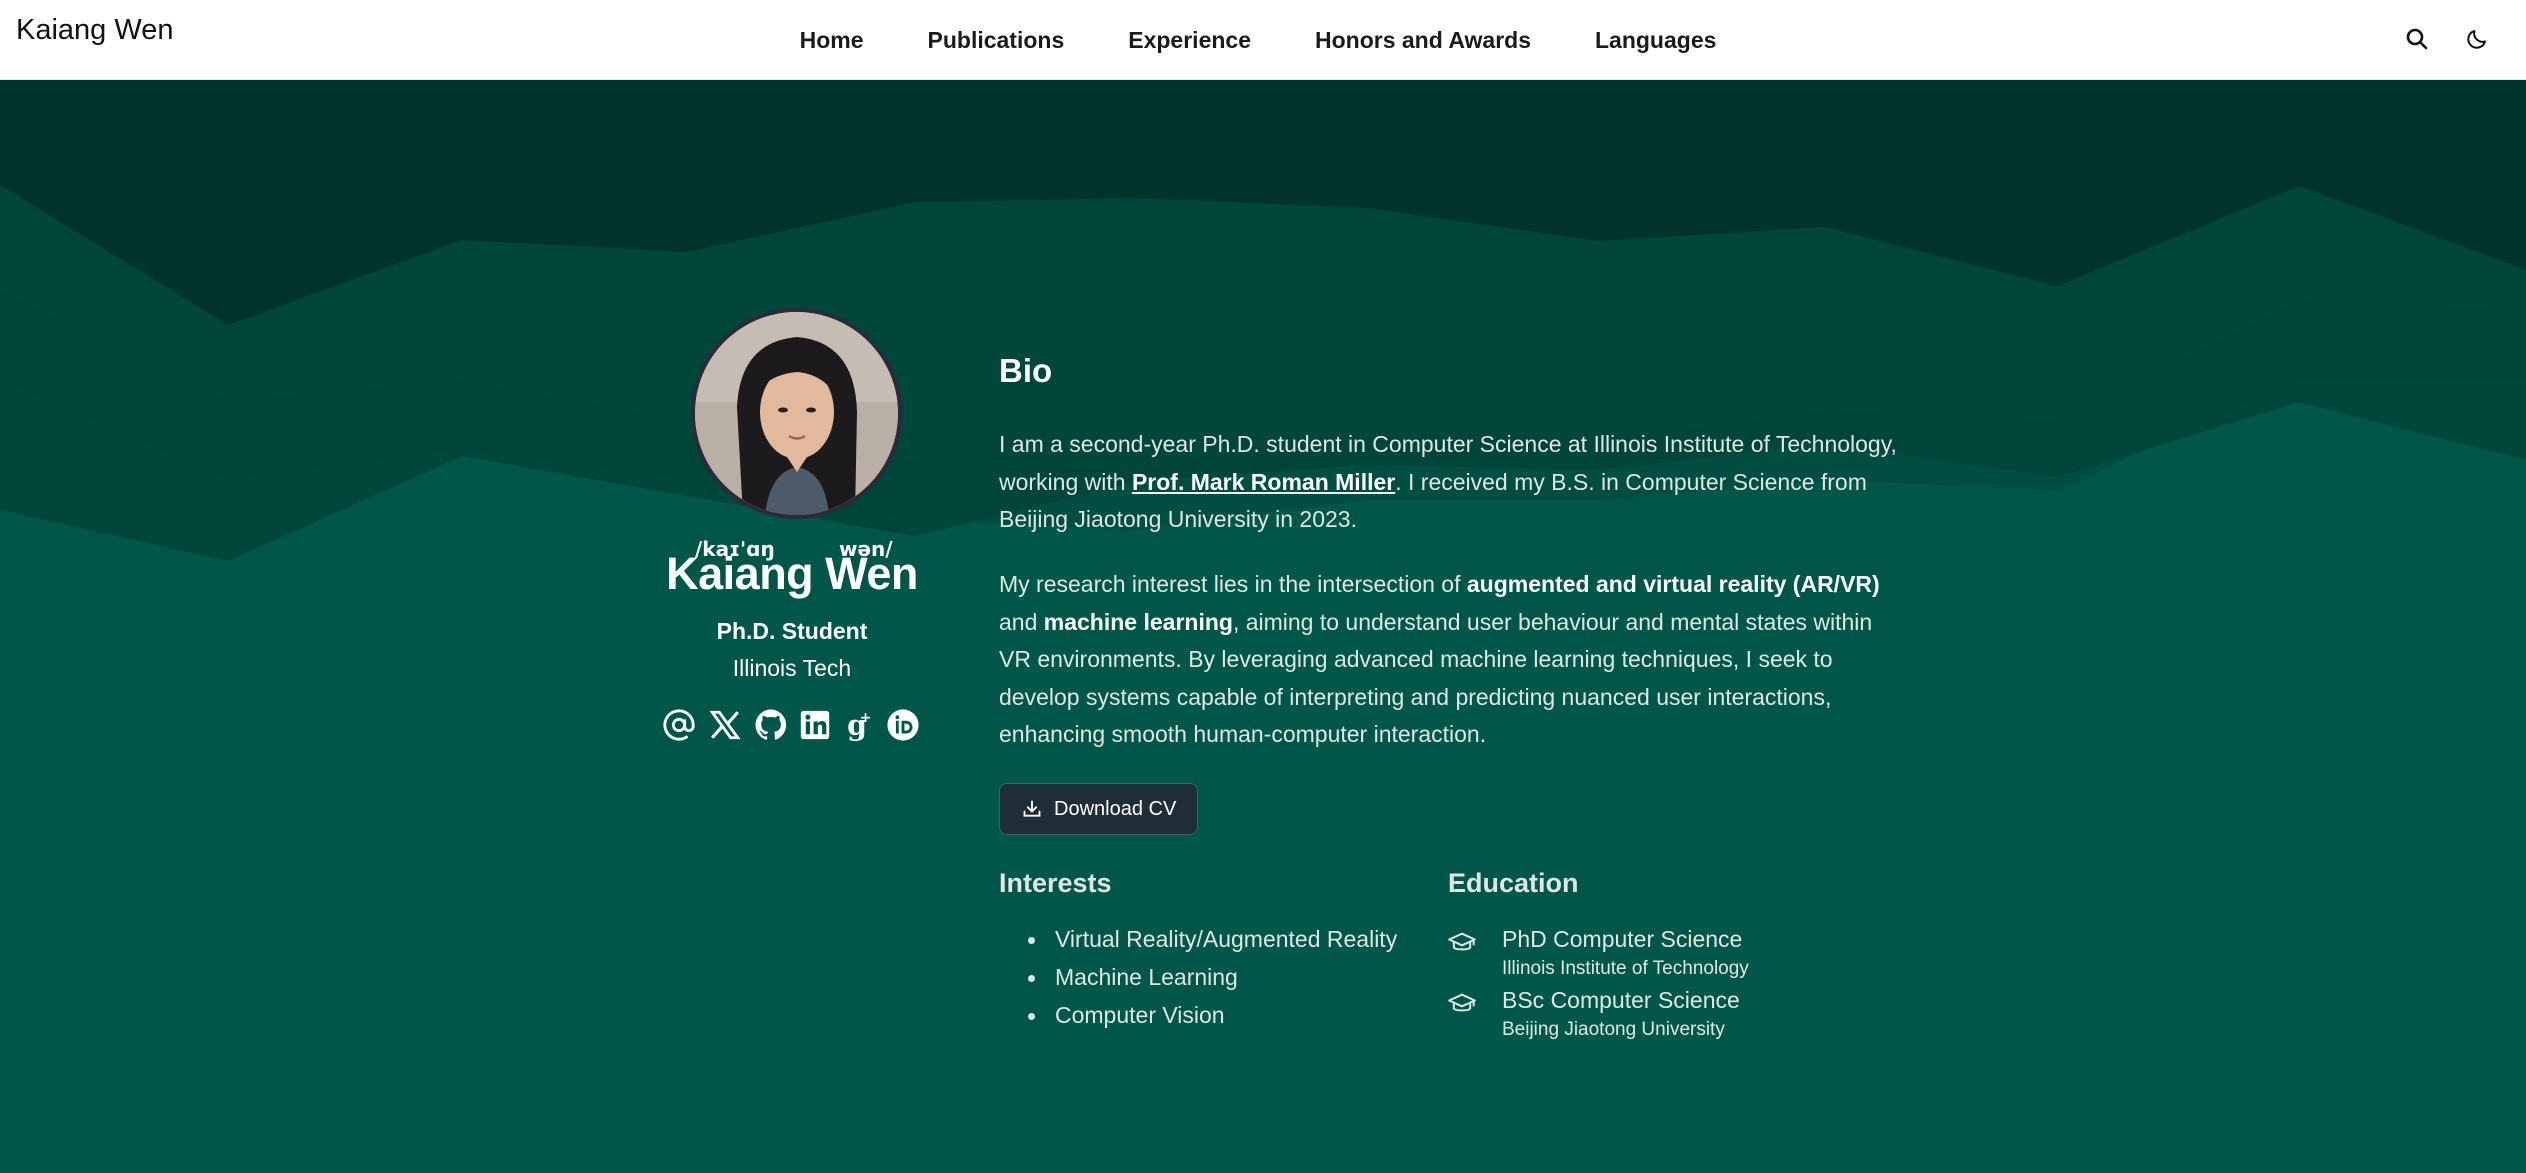 This screenshot has height=1173, width=2526. I want to click on x-icon, so click(725, 725).